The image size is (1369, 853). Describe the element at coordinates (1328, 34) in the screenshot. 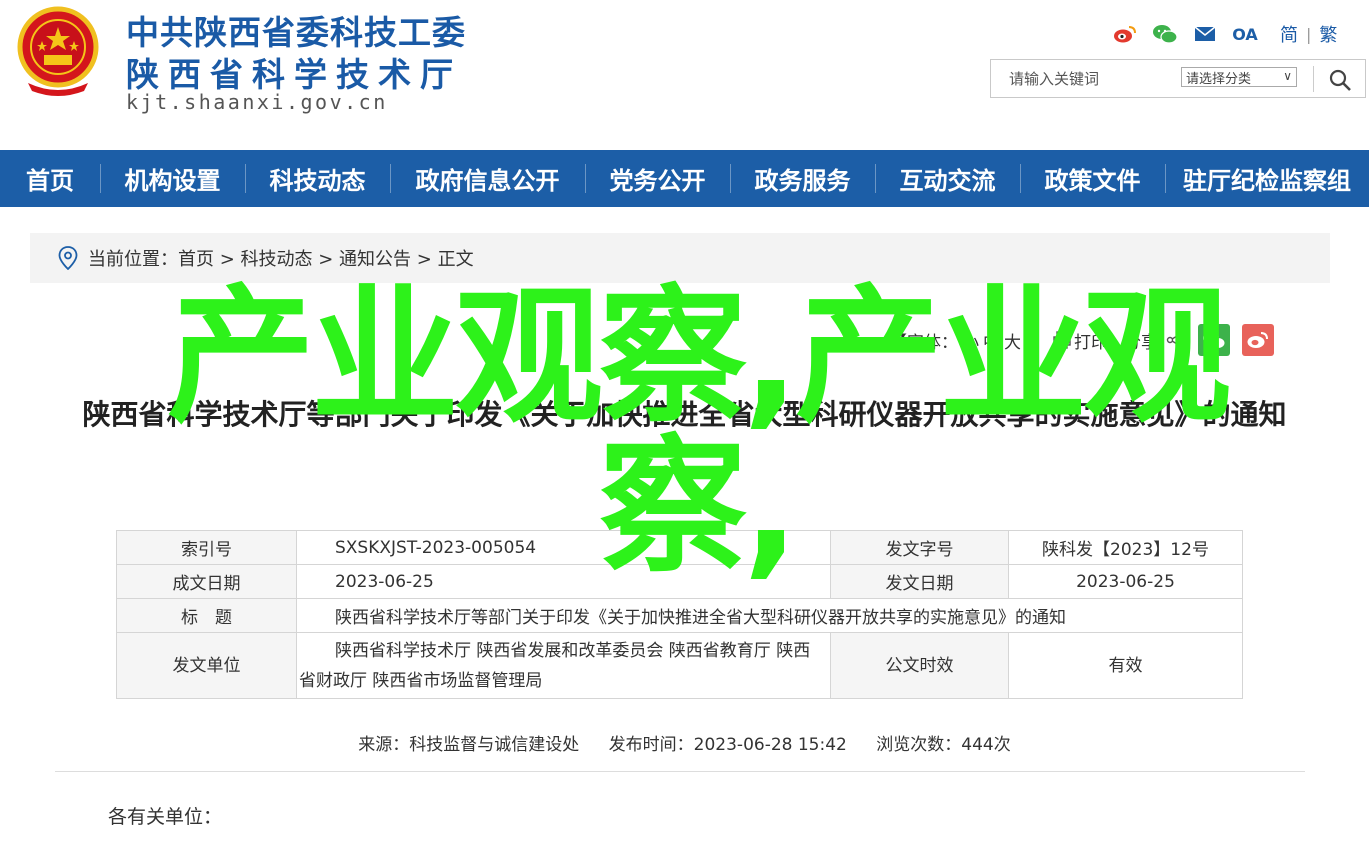

I see `lang-traditional: 繁` at that location.